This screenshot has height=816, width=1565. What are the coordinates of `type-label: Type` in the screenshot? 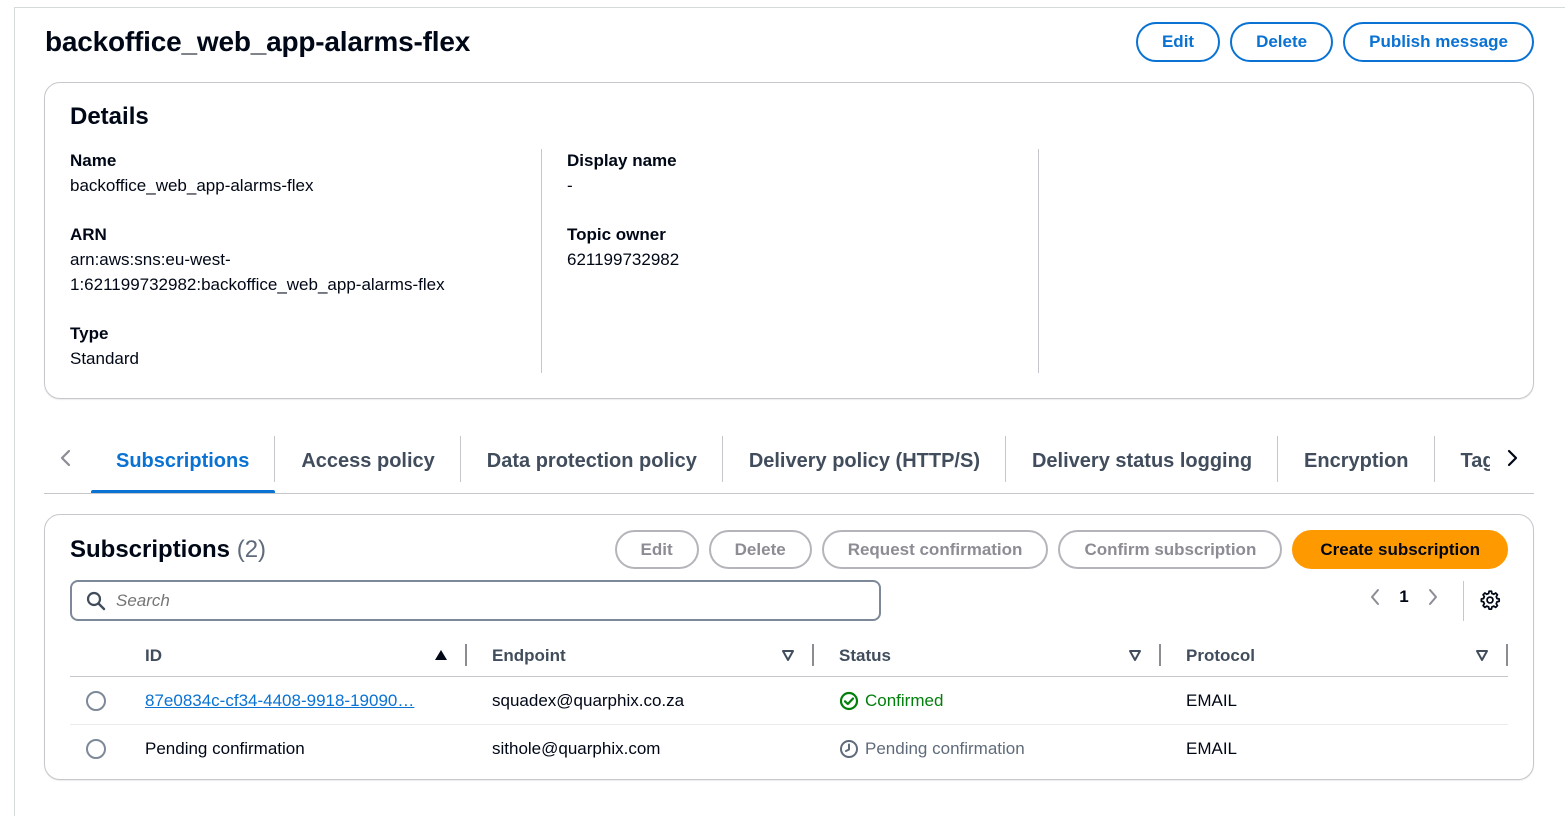 It's located at (89, 333).